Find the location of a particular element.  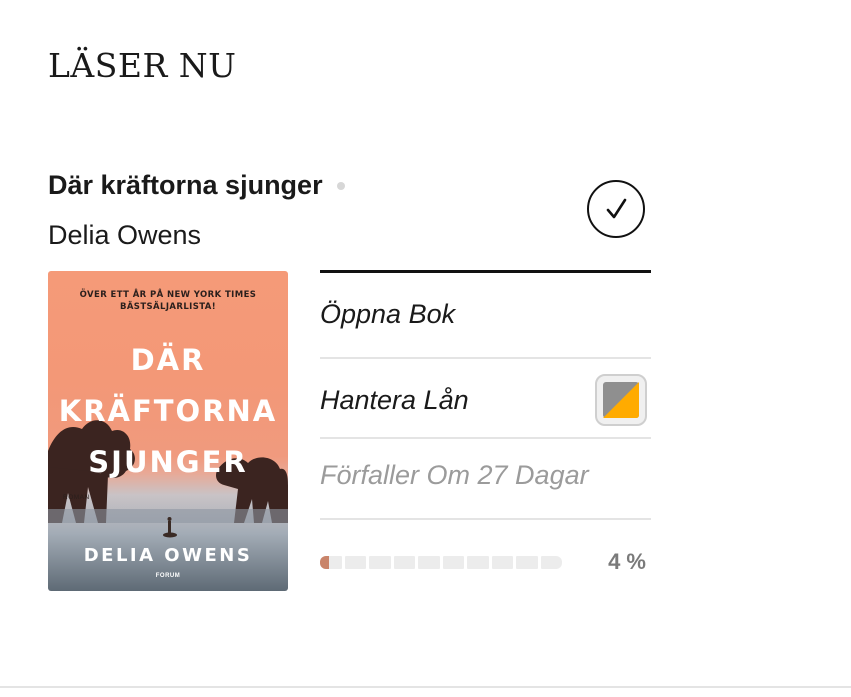

manage-loan-button: Hantera Lån is located at coordinates (485, 400).